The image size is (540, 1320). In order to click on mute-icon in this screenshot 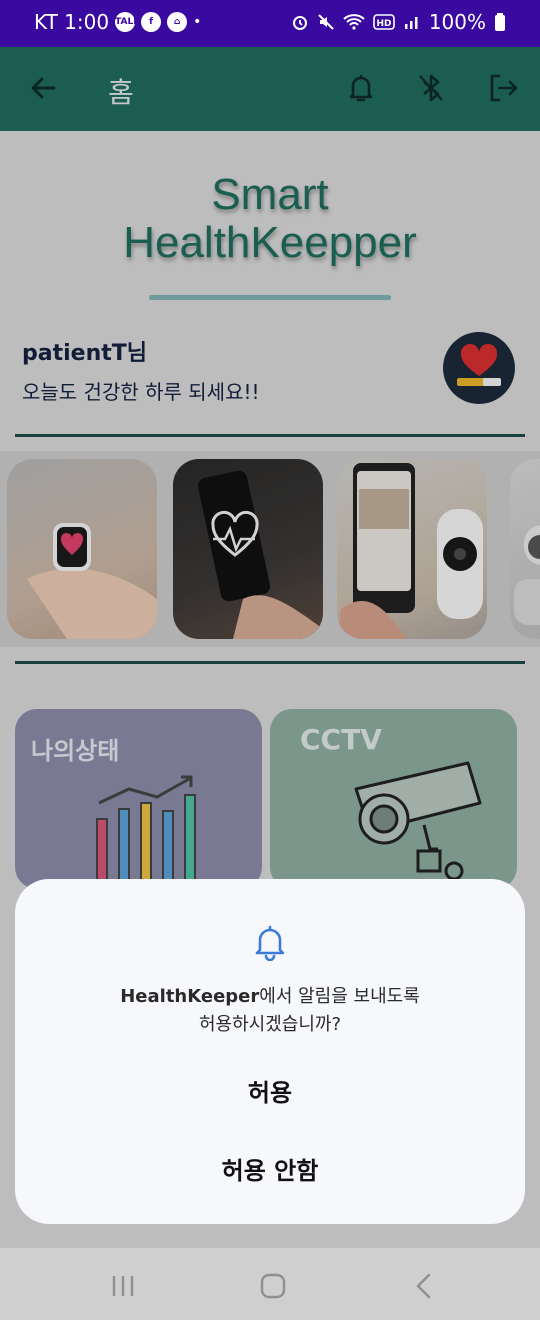, I will do `click(326, 22)`.